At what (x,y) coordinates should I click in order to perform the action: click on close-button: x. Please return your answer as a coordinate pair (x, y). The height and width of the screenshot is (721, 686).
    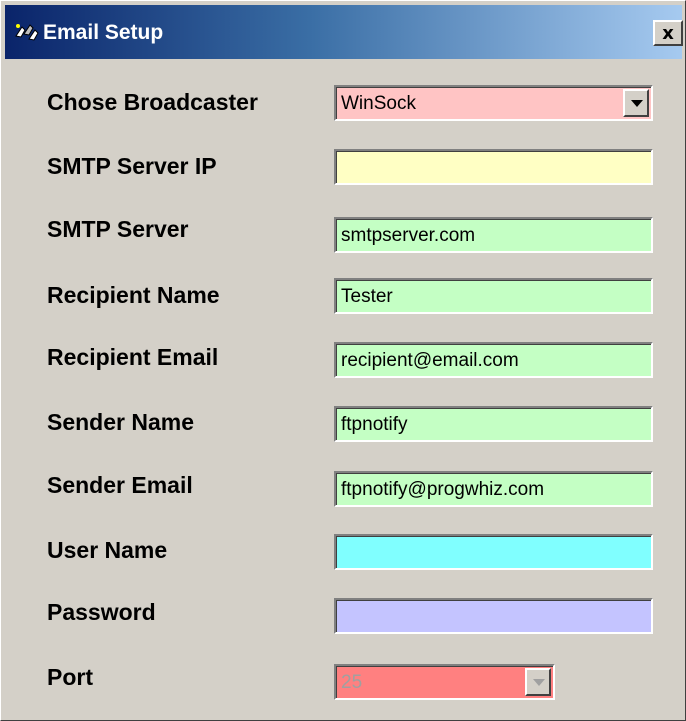
    Looking at the image, I should click on (668, 33).